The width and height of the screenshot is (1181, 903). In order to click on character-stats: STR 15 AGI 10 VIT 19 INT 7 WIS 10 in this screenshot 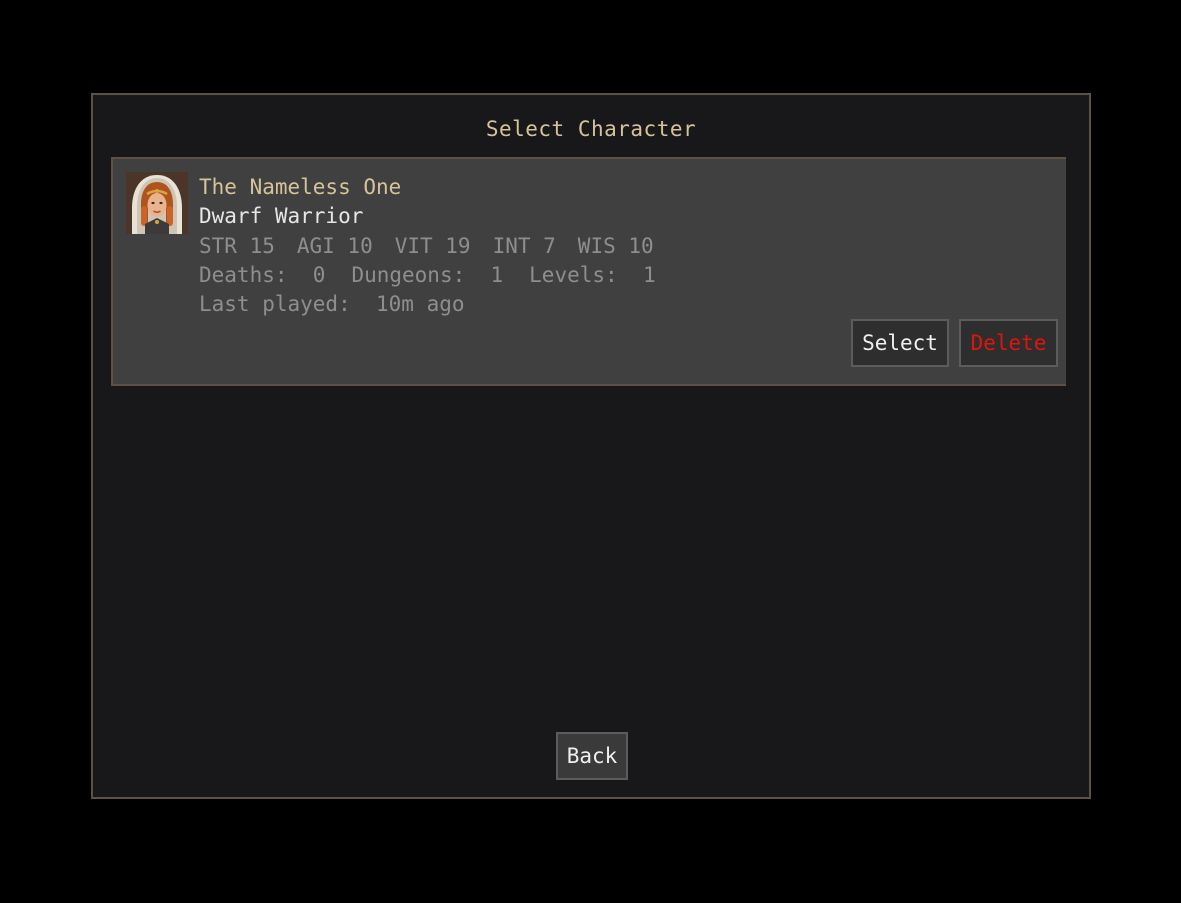, I will do `click(437, 246)`.